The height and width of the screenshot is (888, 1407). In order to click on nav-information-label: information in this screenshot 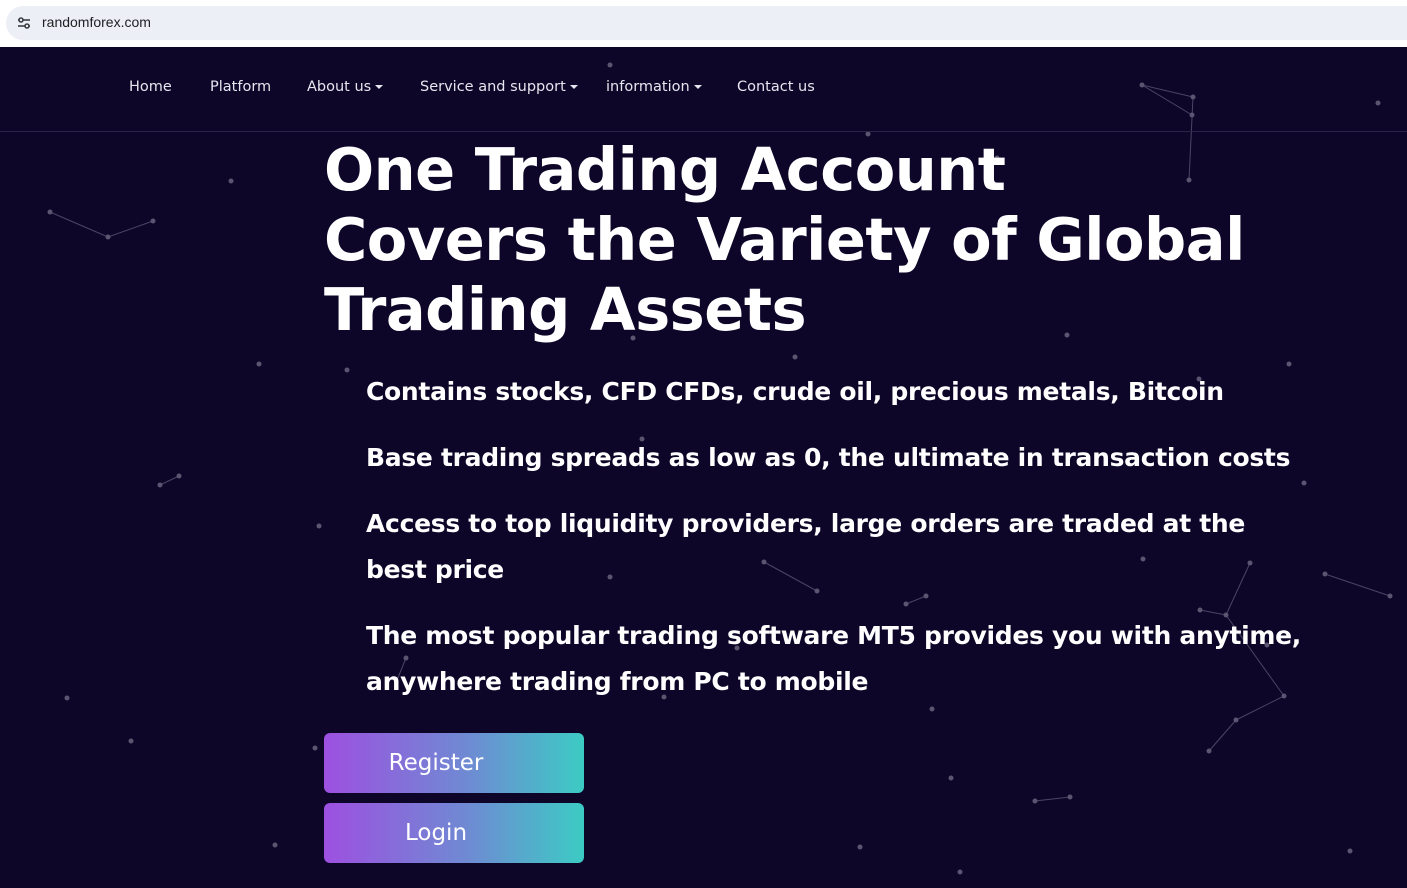, I will do `click(648, 87)`.